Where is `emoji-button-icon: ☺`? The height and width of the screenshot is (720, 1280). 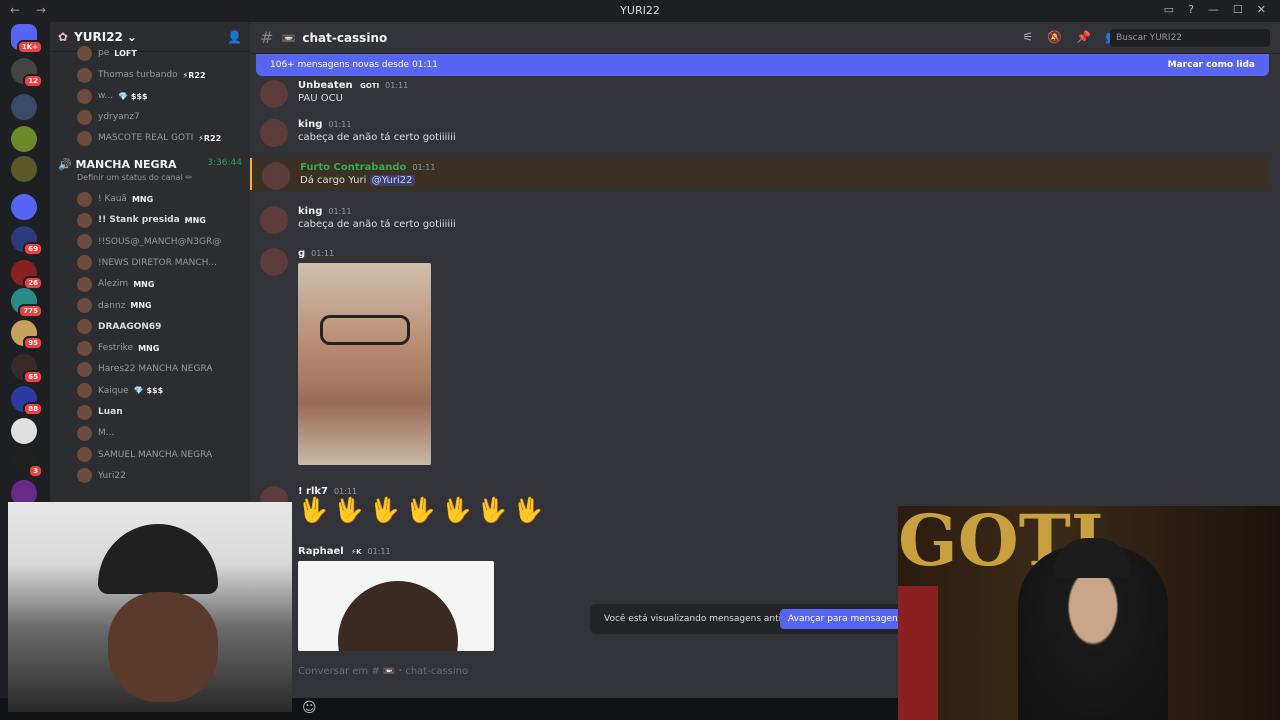 emoji-button-icon: ☺ is located at coordinates (309, 708).